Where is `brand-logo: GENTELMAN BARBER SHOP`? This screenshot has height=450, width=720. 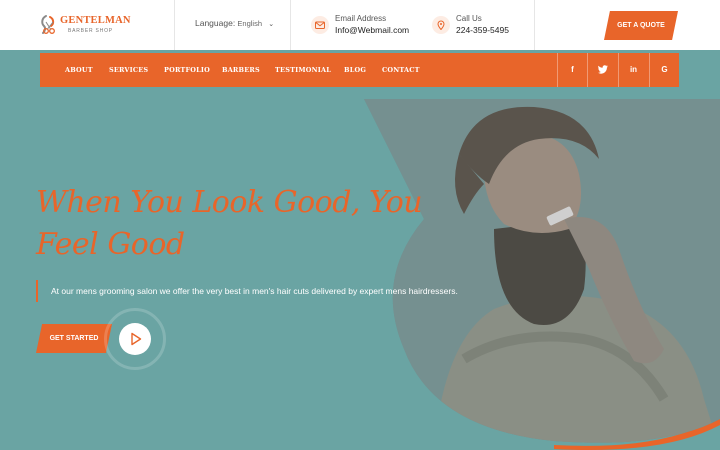 brand-logo: GENTELMAN BARBER SHOP is located at coordinates (85, 25).